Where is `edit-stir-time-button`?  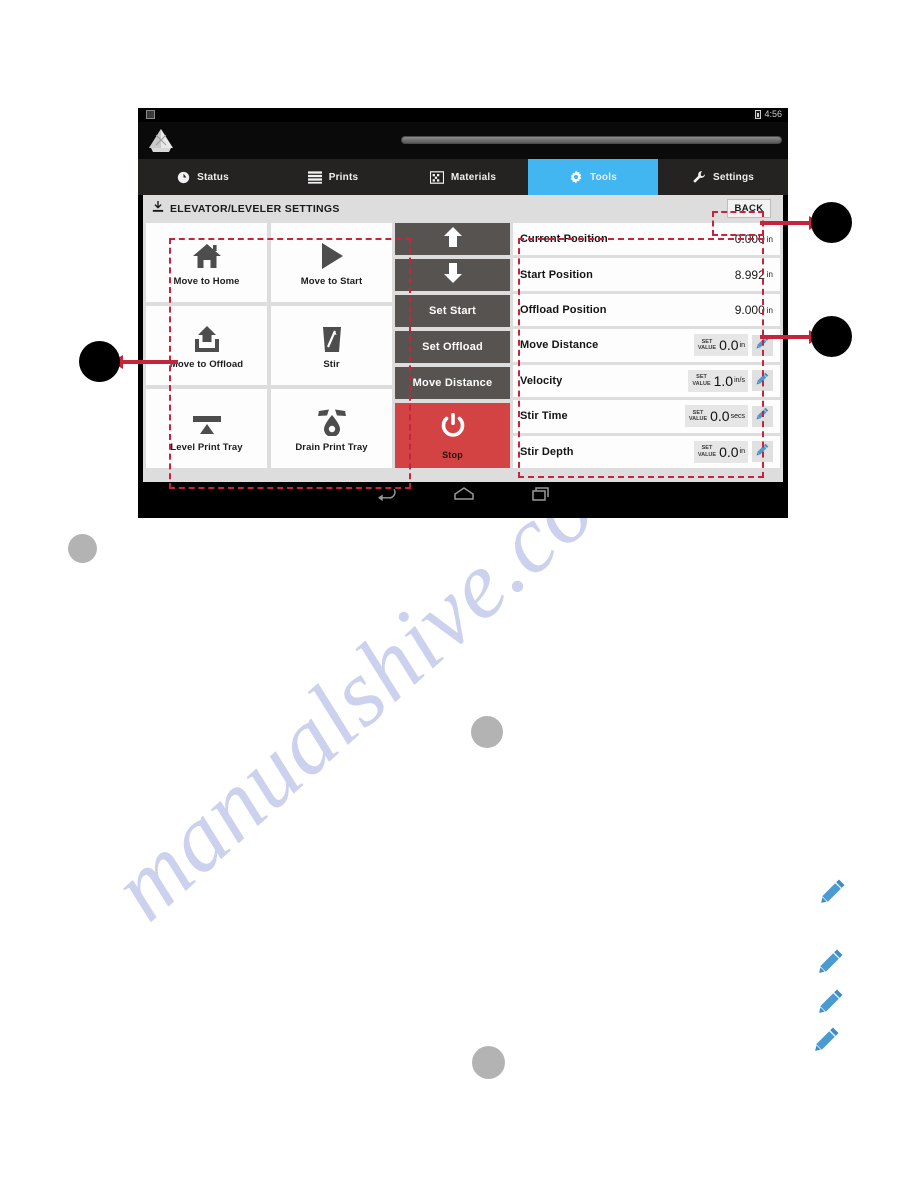
edit-stir-time-button is located at coordinates (762, 416).